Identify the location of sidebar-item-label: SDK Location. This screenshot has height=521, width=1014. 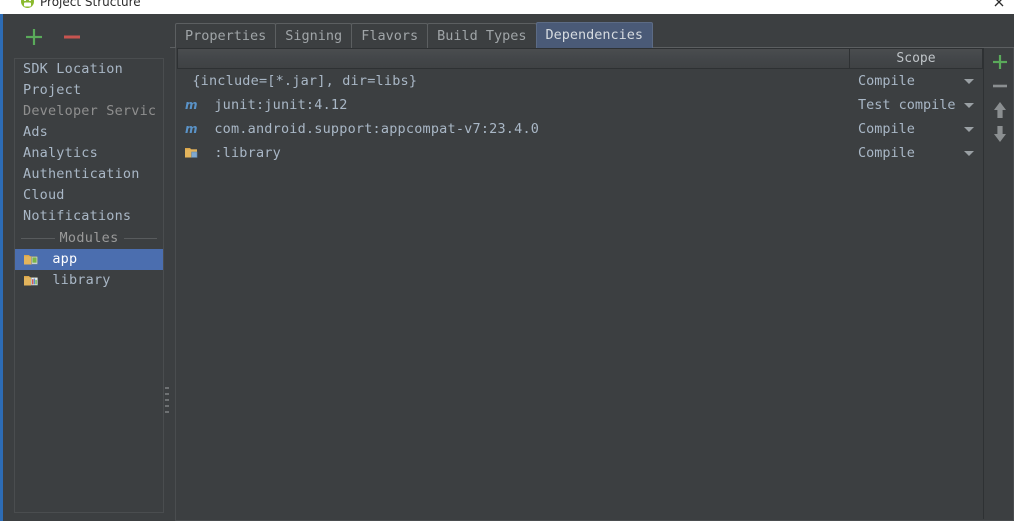
(73, 69).